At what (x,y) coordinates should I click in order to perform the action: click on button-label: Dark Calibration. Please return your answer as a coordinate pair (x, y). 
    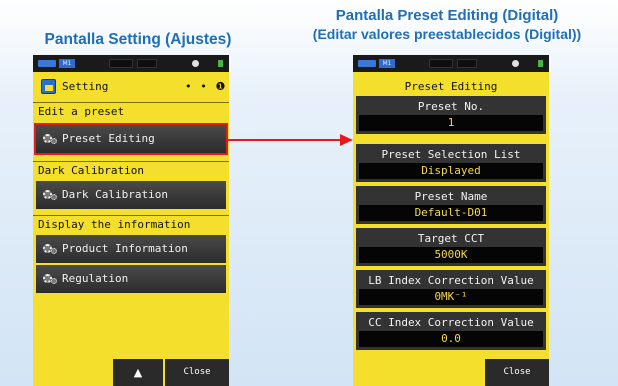
    Looking at the image, I should click on (115, 194).